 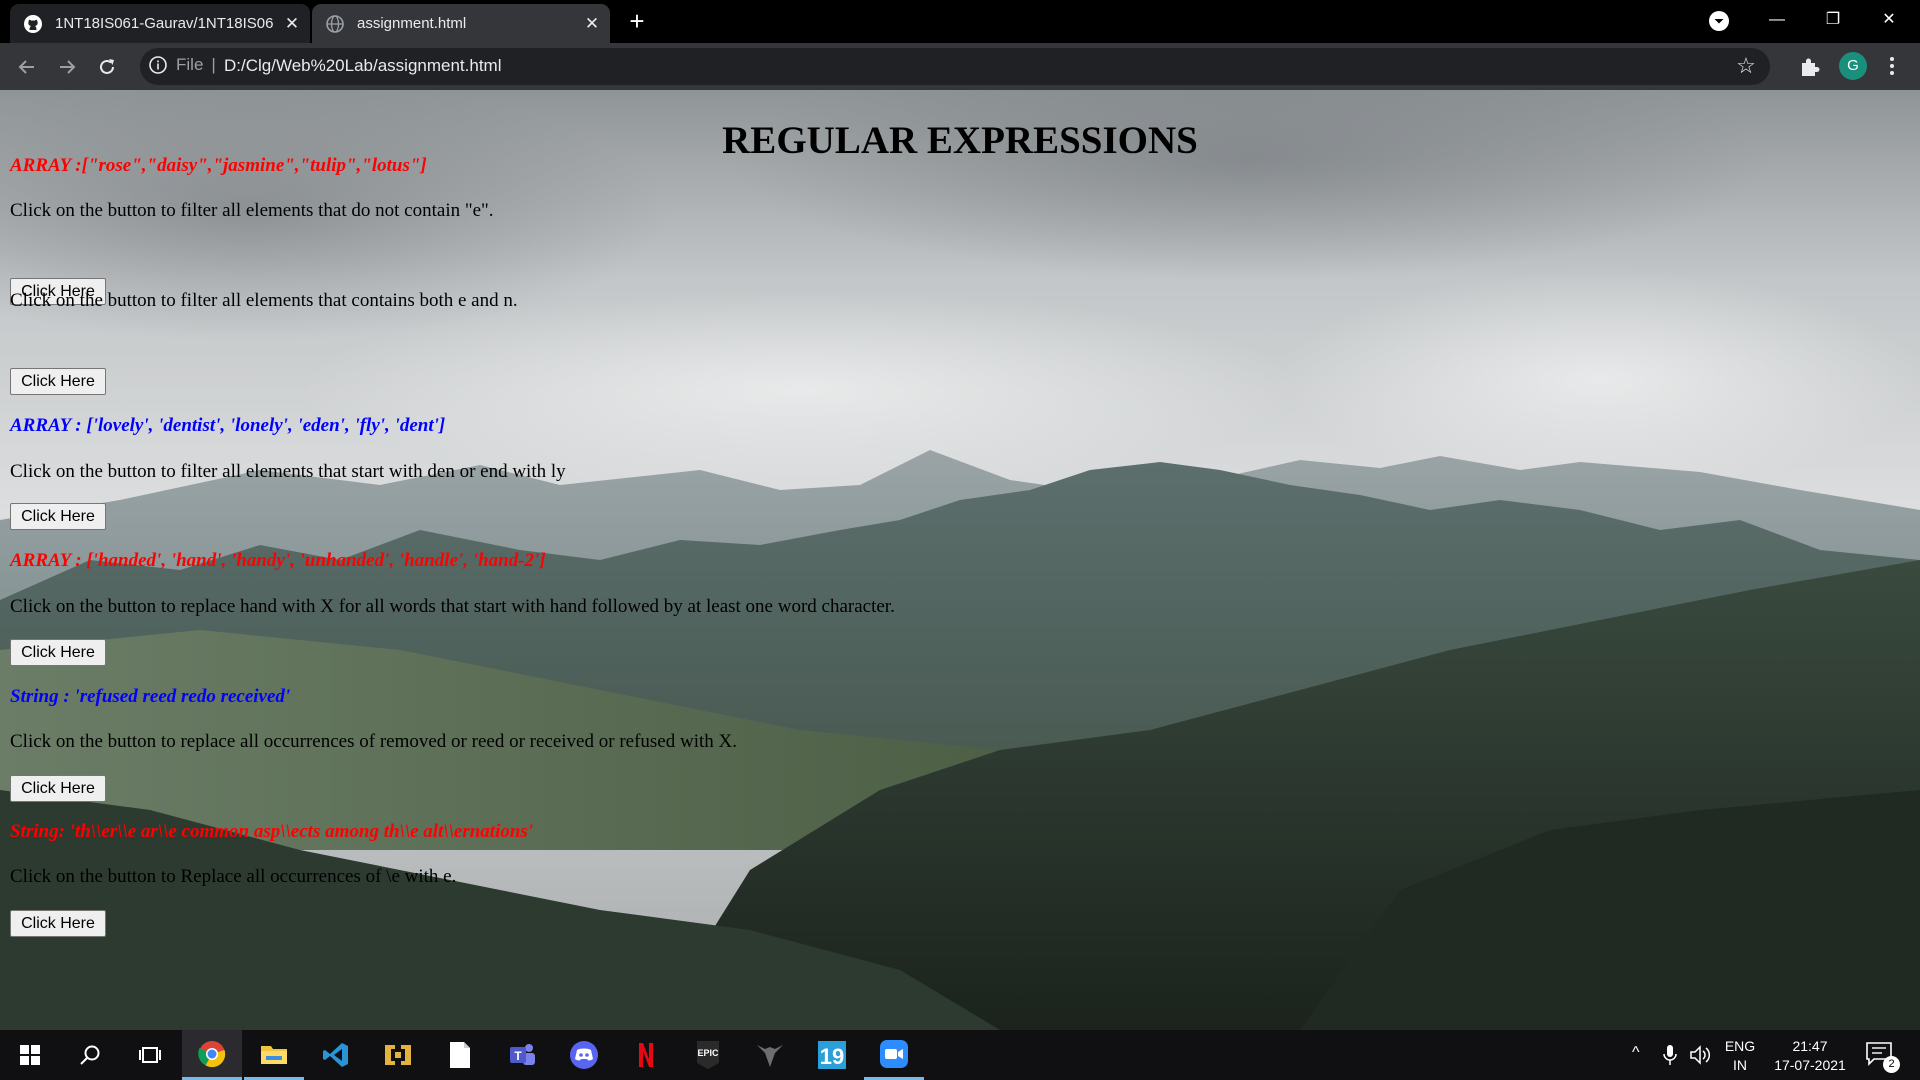 I want to click on notification-count-badge: 2, so click(x=1891, y=1064).